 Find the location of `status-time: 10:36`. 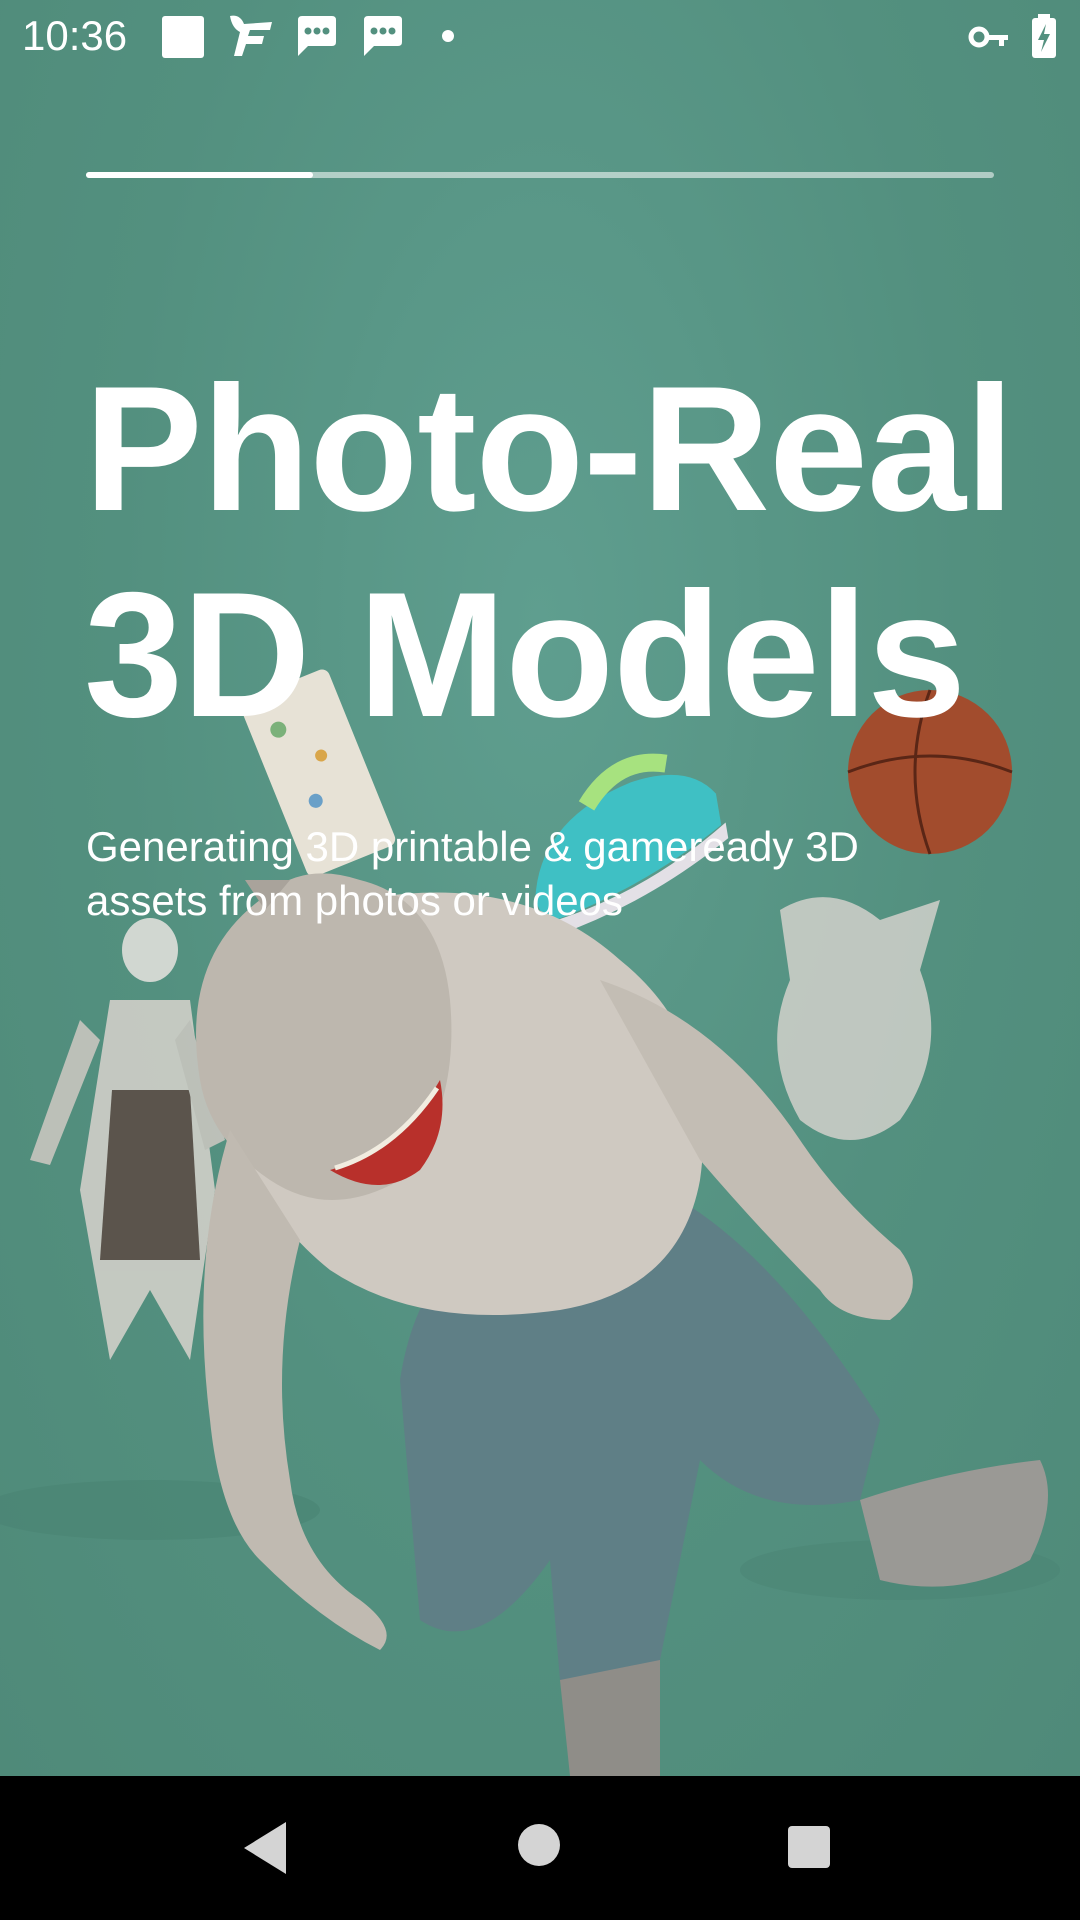

status-time: 10:36 is located at coordinates (75, 35).